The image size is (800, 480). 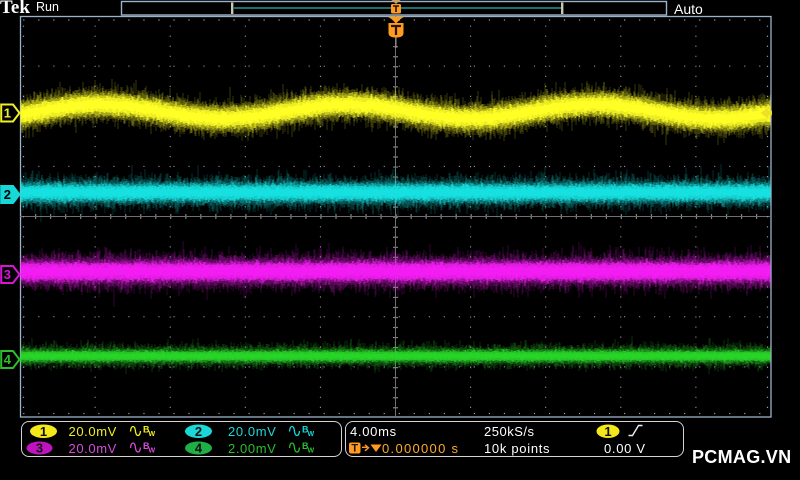 I want to click on svg-text: 4, so click(x=8, y=359).